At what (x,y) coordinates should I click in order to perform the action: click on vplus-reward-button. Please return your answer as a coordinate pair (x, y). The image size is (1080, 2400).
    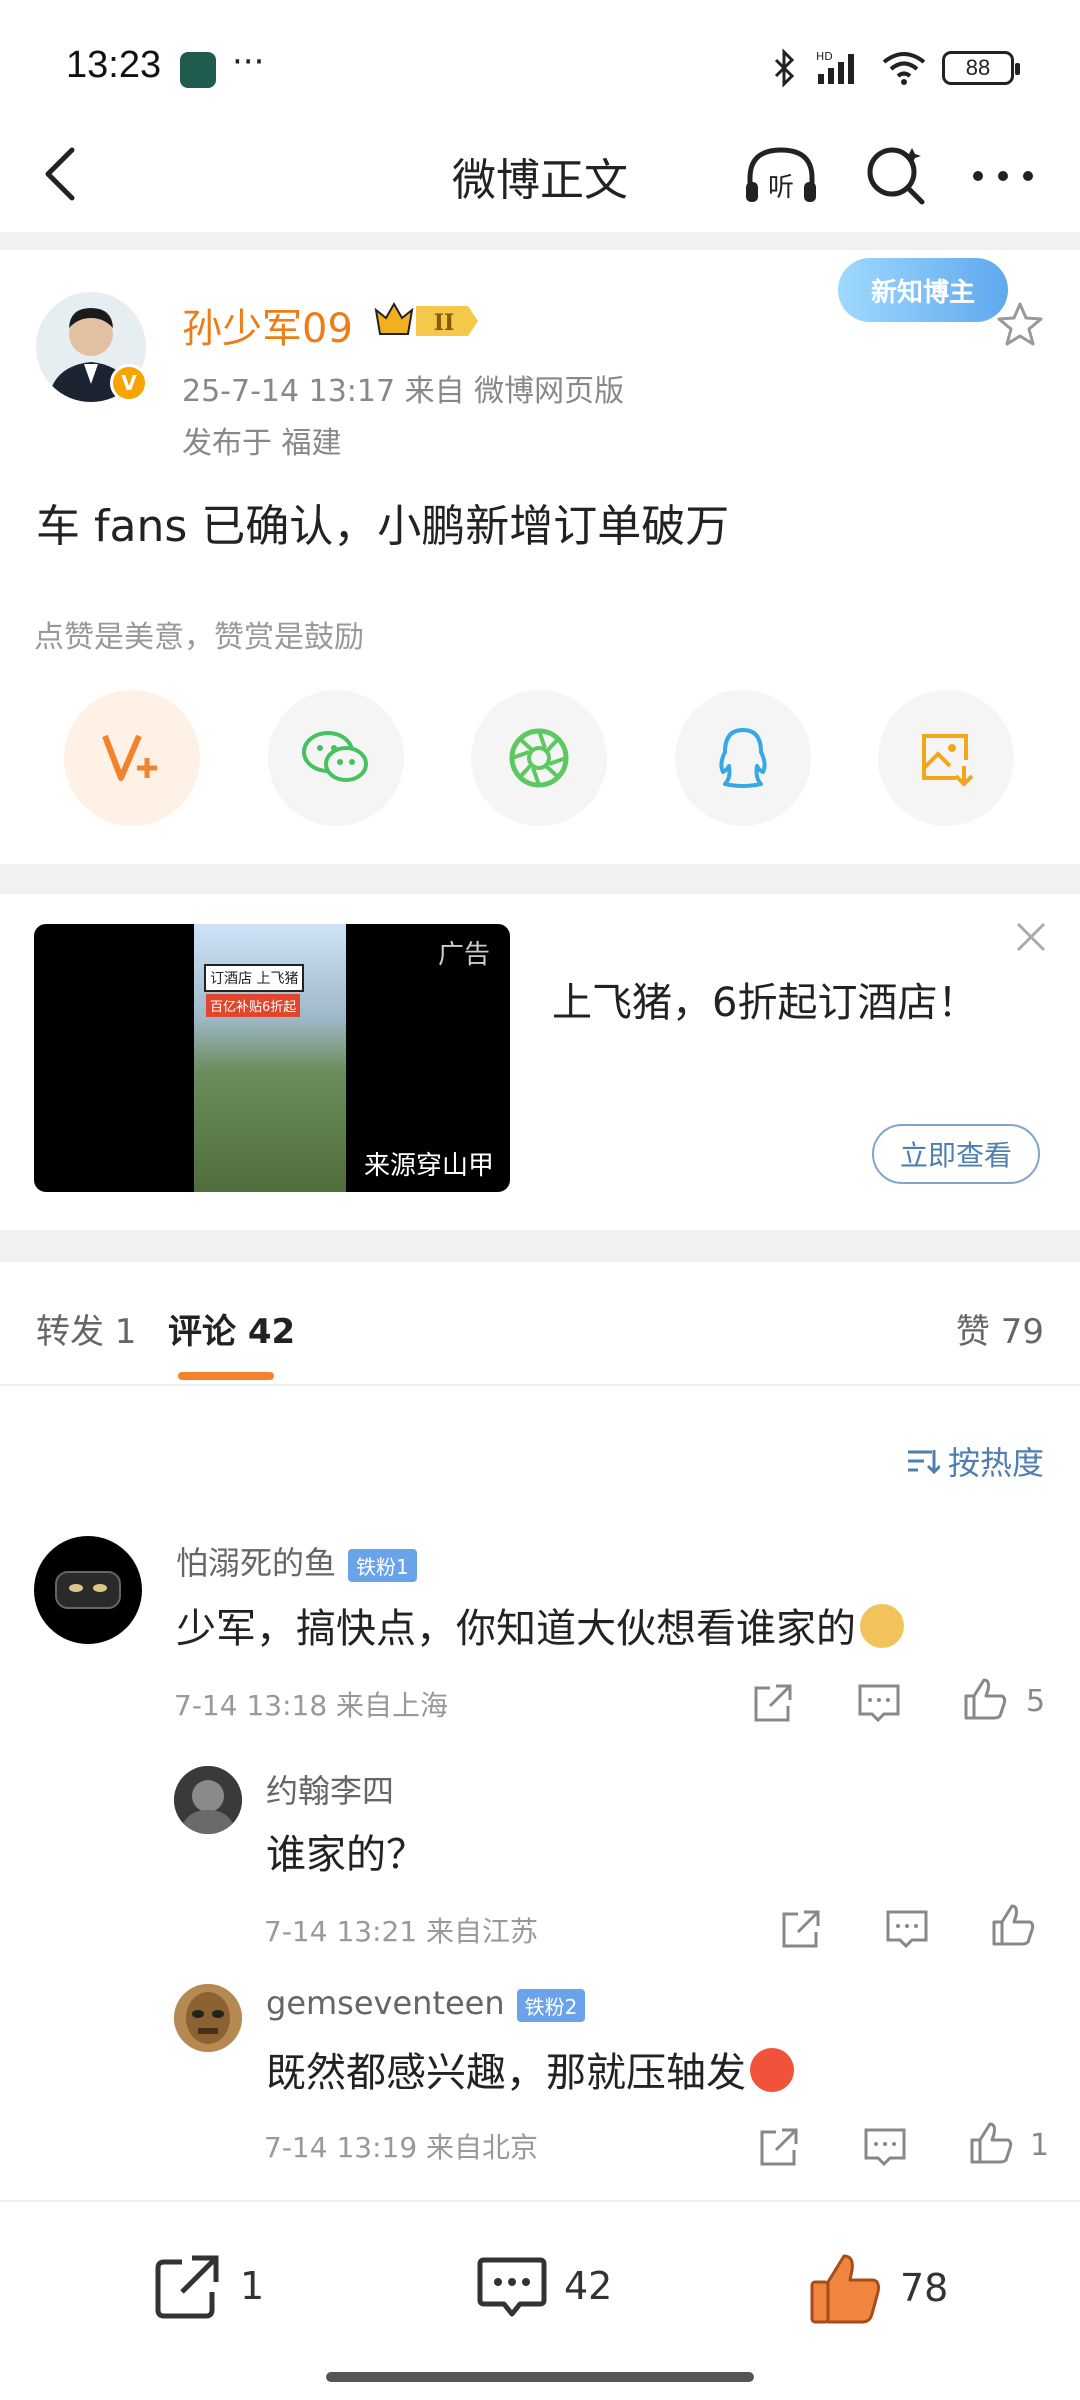
    Looking at the image, I should click on (132, 758).